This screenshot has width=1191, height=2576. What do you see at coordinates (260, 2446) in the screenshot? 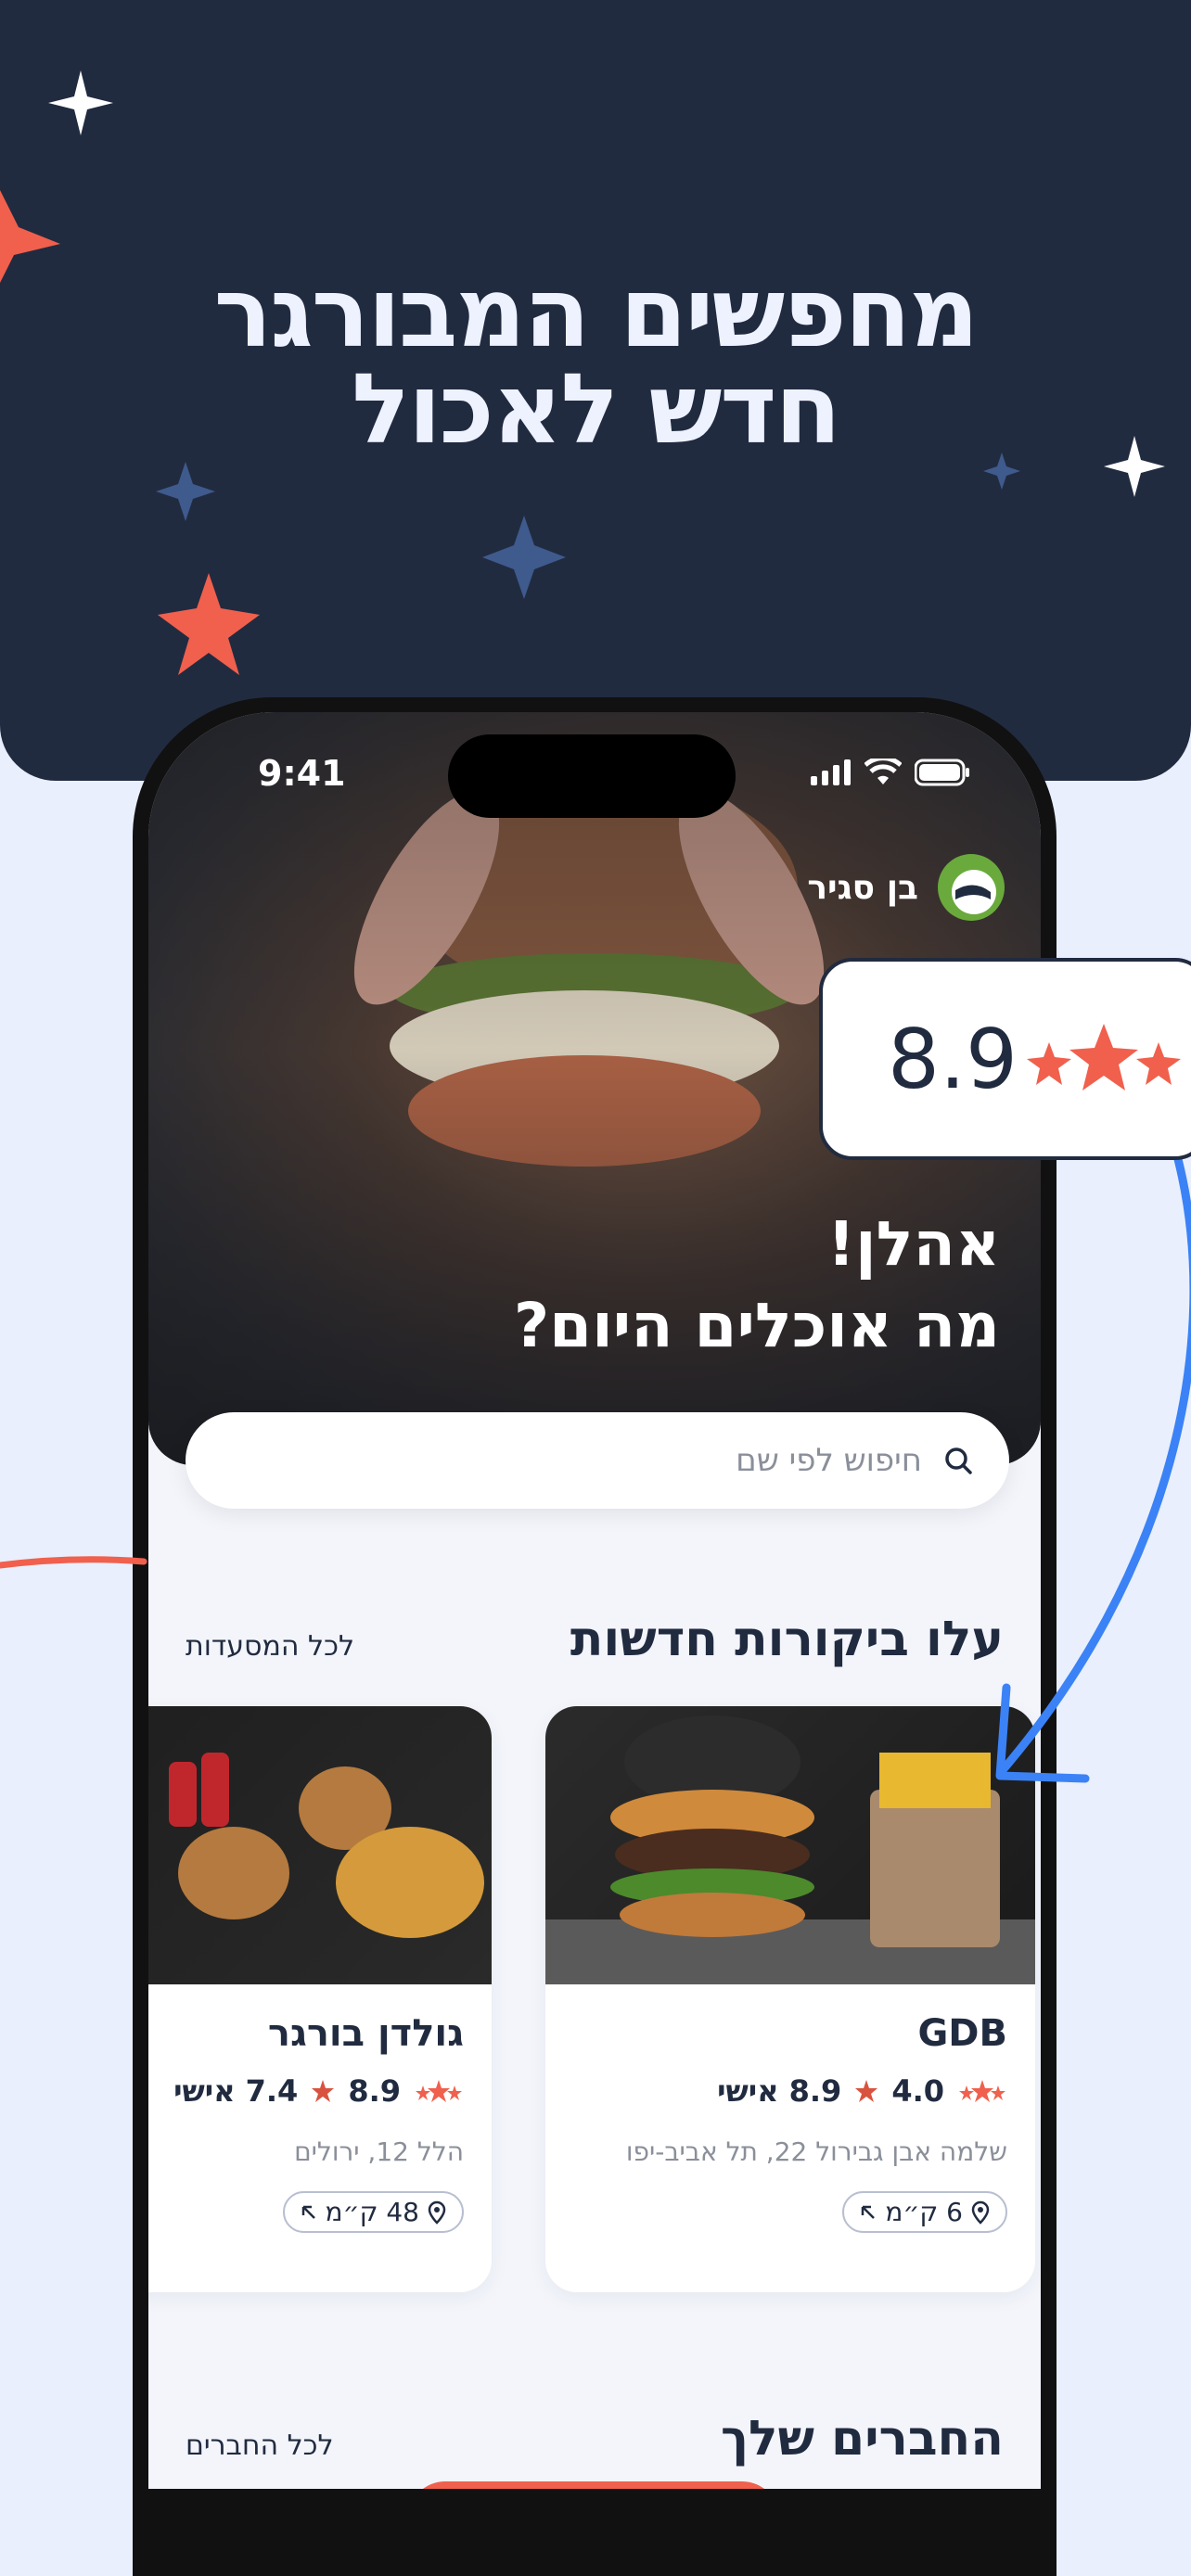
I see `see-all-friends-link: לכל החברים` at bounding box center [260, 2446].